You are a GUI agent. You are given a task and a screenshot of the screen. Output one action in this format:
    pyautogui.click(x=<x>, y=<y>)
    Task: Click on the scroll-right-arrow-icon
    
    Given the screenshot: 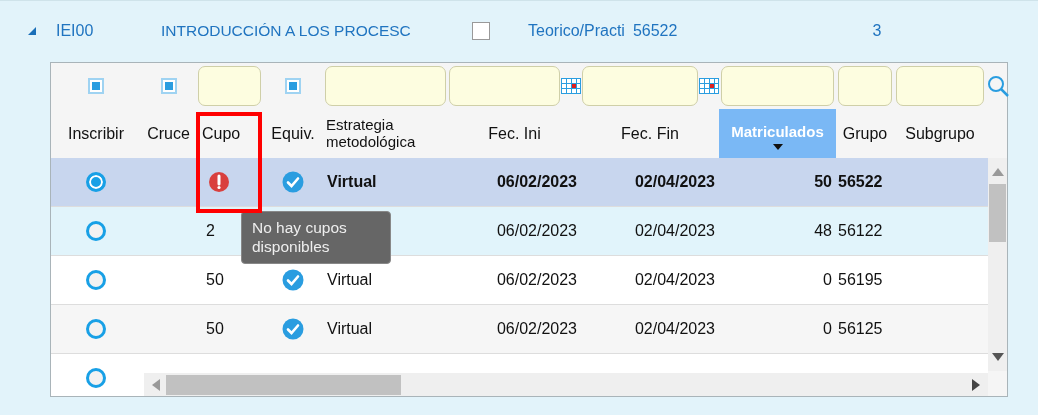 What is the action you would take?
    pyautogui.click(x=976, y=384)
    